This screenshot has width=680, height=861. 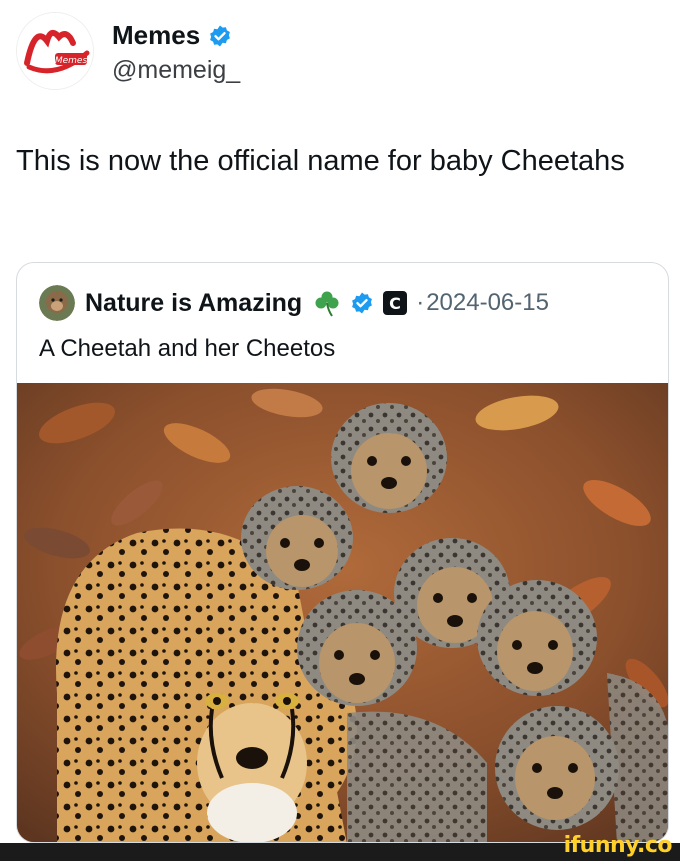 What do you see at coordinates (187, 348) in the screenshot?
I see `quoted-tweet-text: A Cheetah and her Cheetos` at bounding box center [187, 348].